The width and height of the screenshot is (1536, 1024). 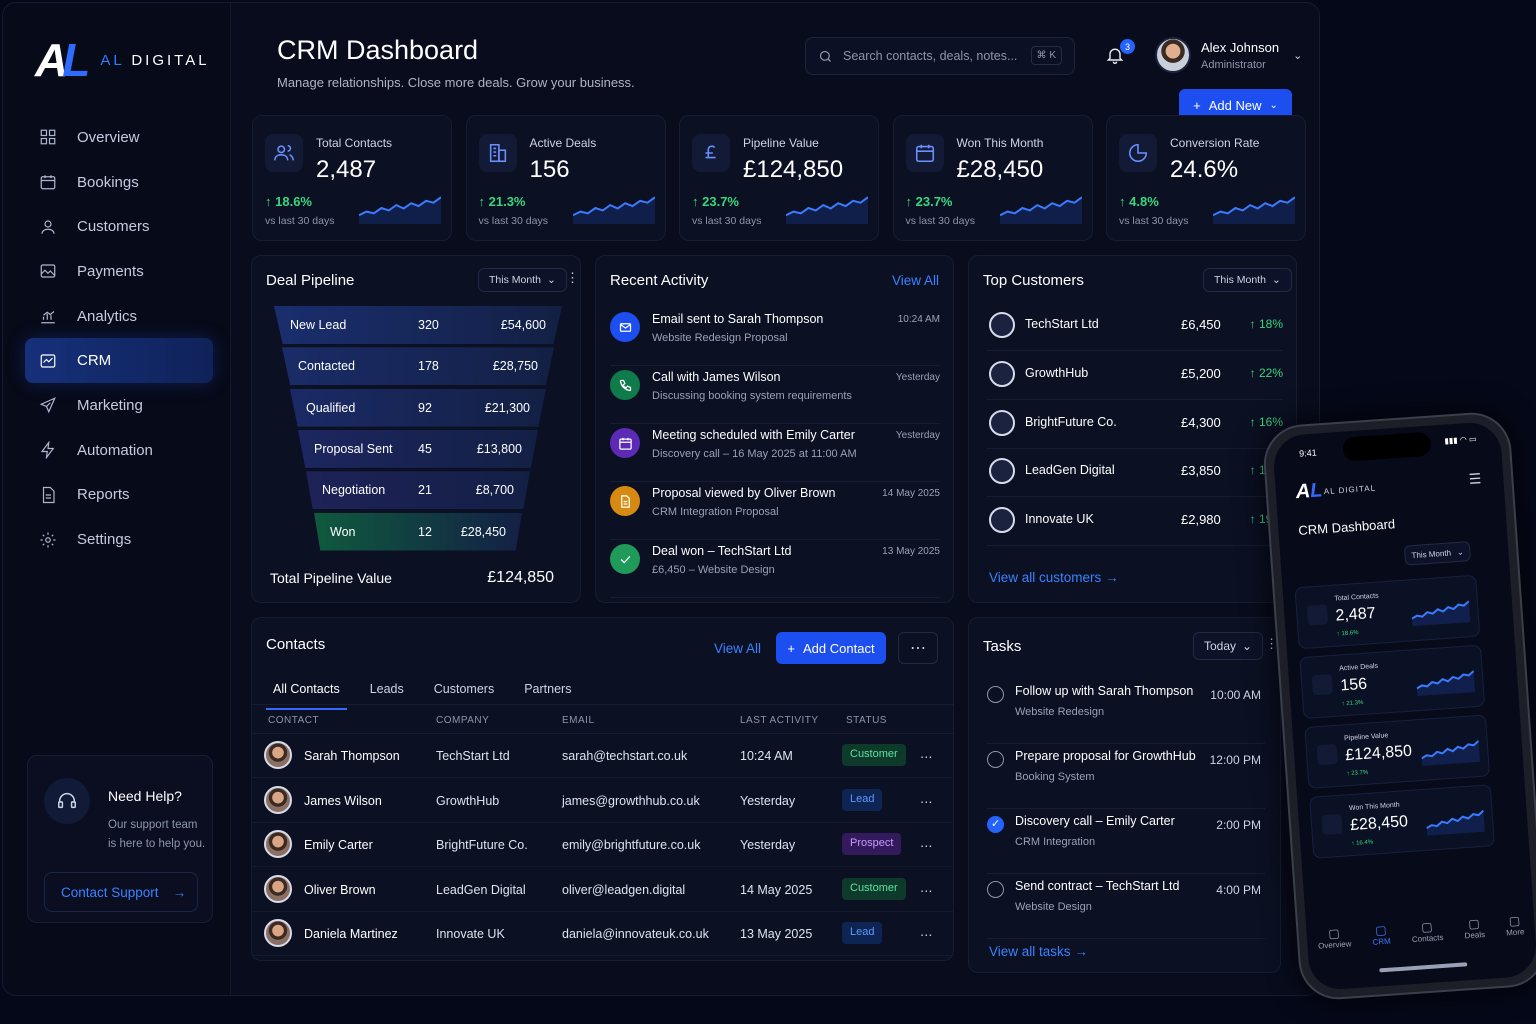 I want to click on phone-nav-overview: ▢ Overview, so click(x=1334, y=938).